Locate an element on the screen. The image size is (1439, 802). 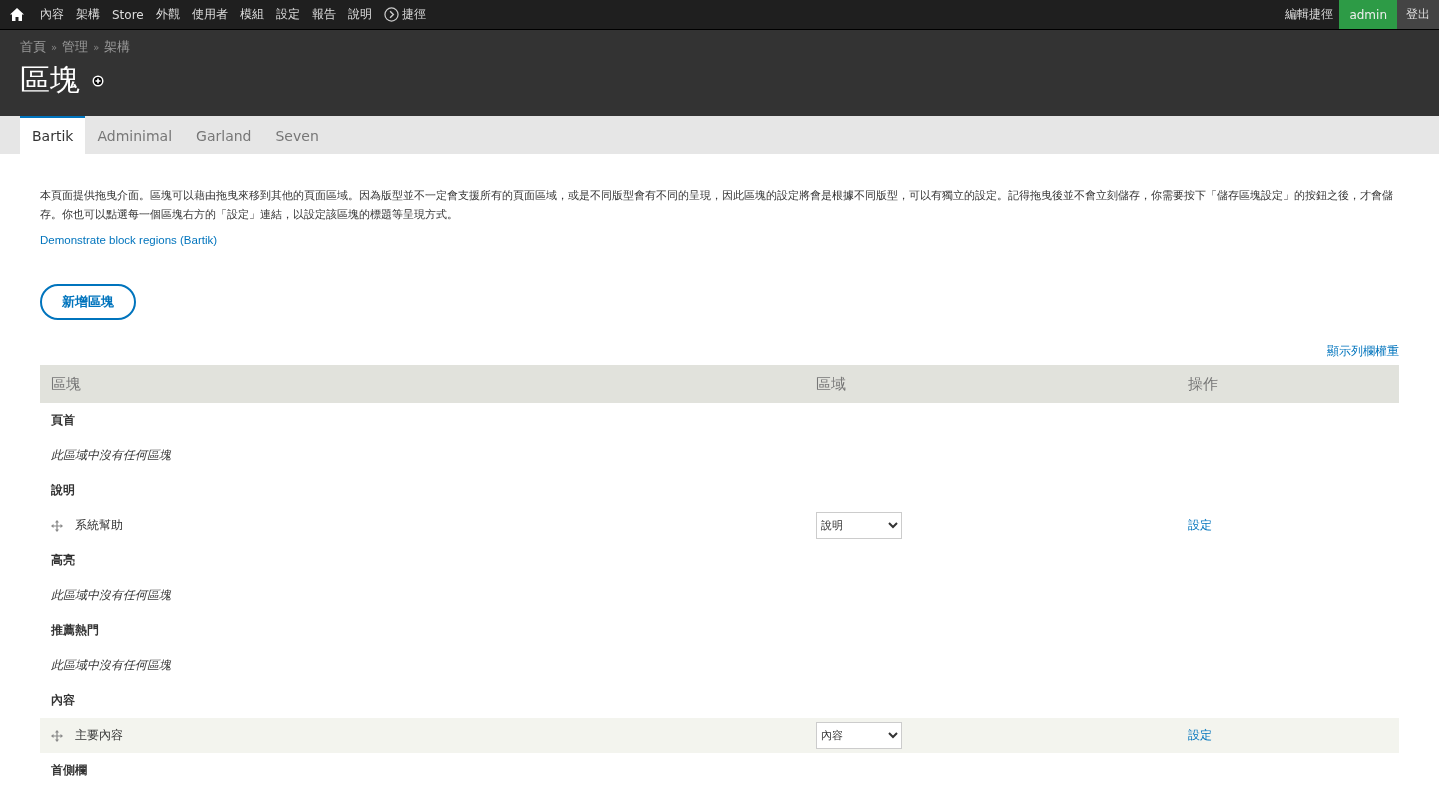
region-heading: 高亮 is located at coordinates (63, 560).